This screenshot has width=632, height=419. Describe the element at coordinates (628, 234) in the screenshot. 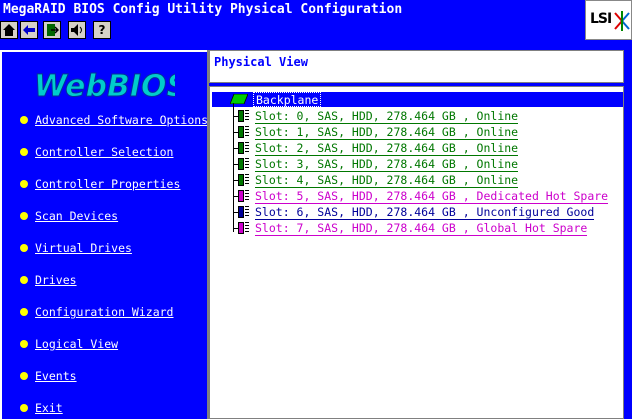

I see `window-edge` at that location.